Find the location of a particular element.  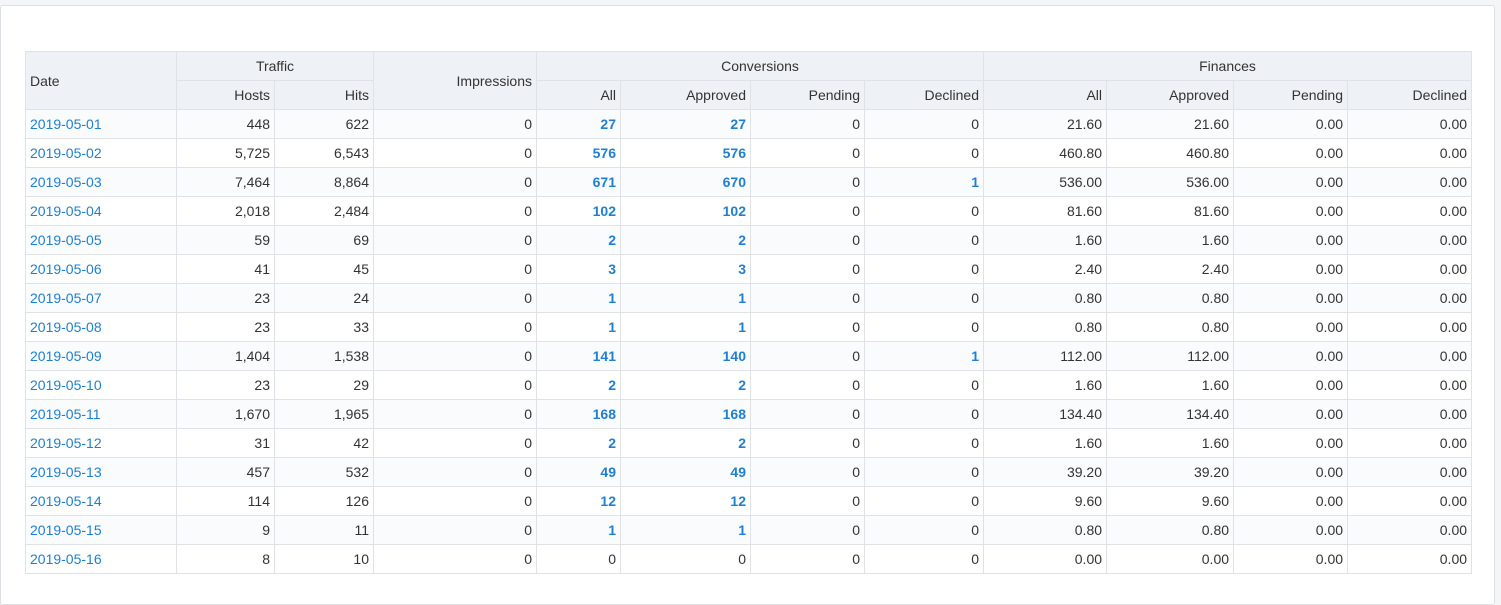

col-header-conversions-approved: Approved is located at coordinates (685, 95).